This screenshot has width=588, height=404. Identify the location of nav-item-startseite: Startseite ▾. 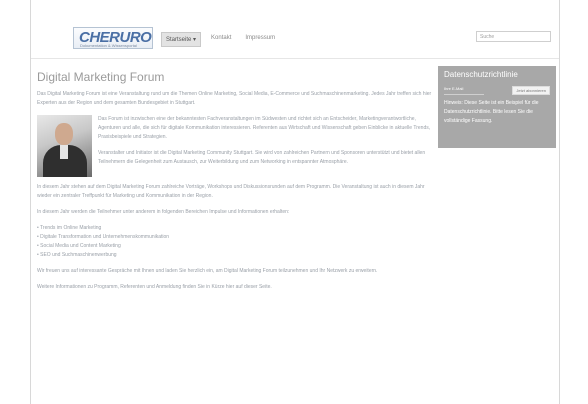
(181, 39).